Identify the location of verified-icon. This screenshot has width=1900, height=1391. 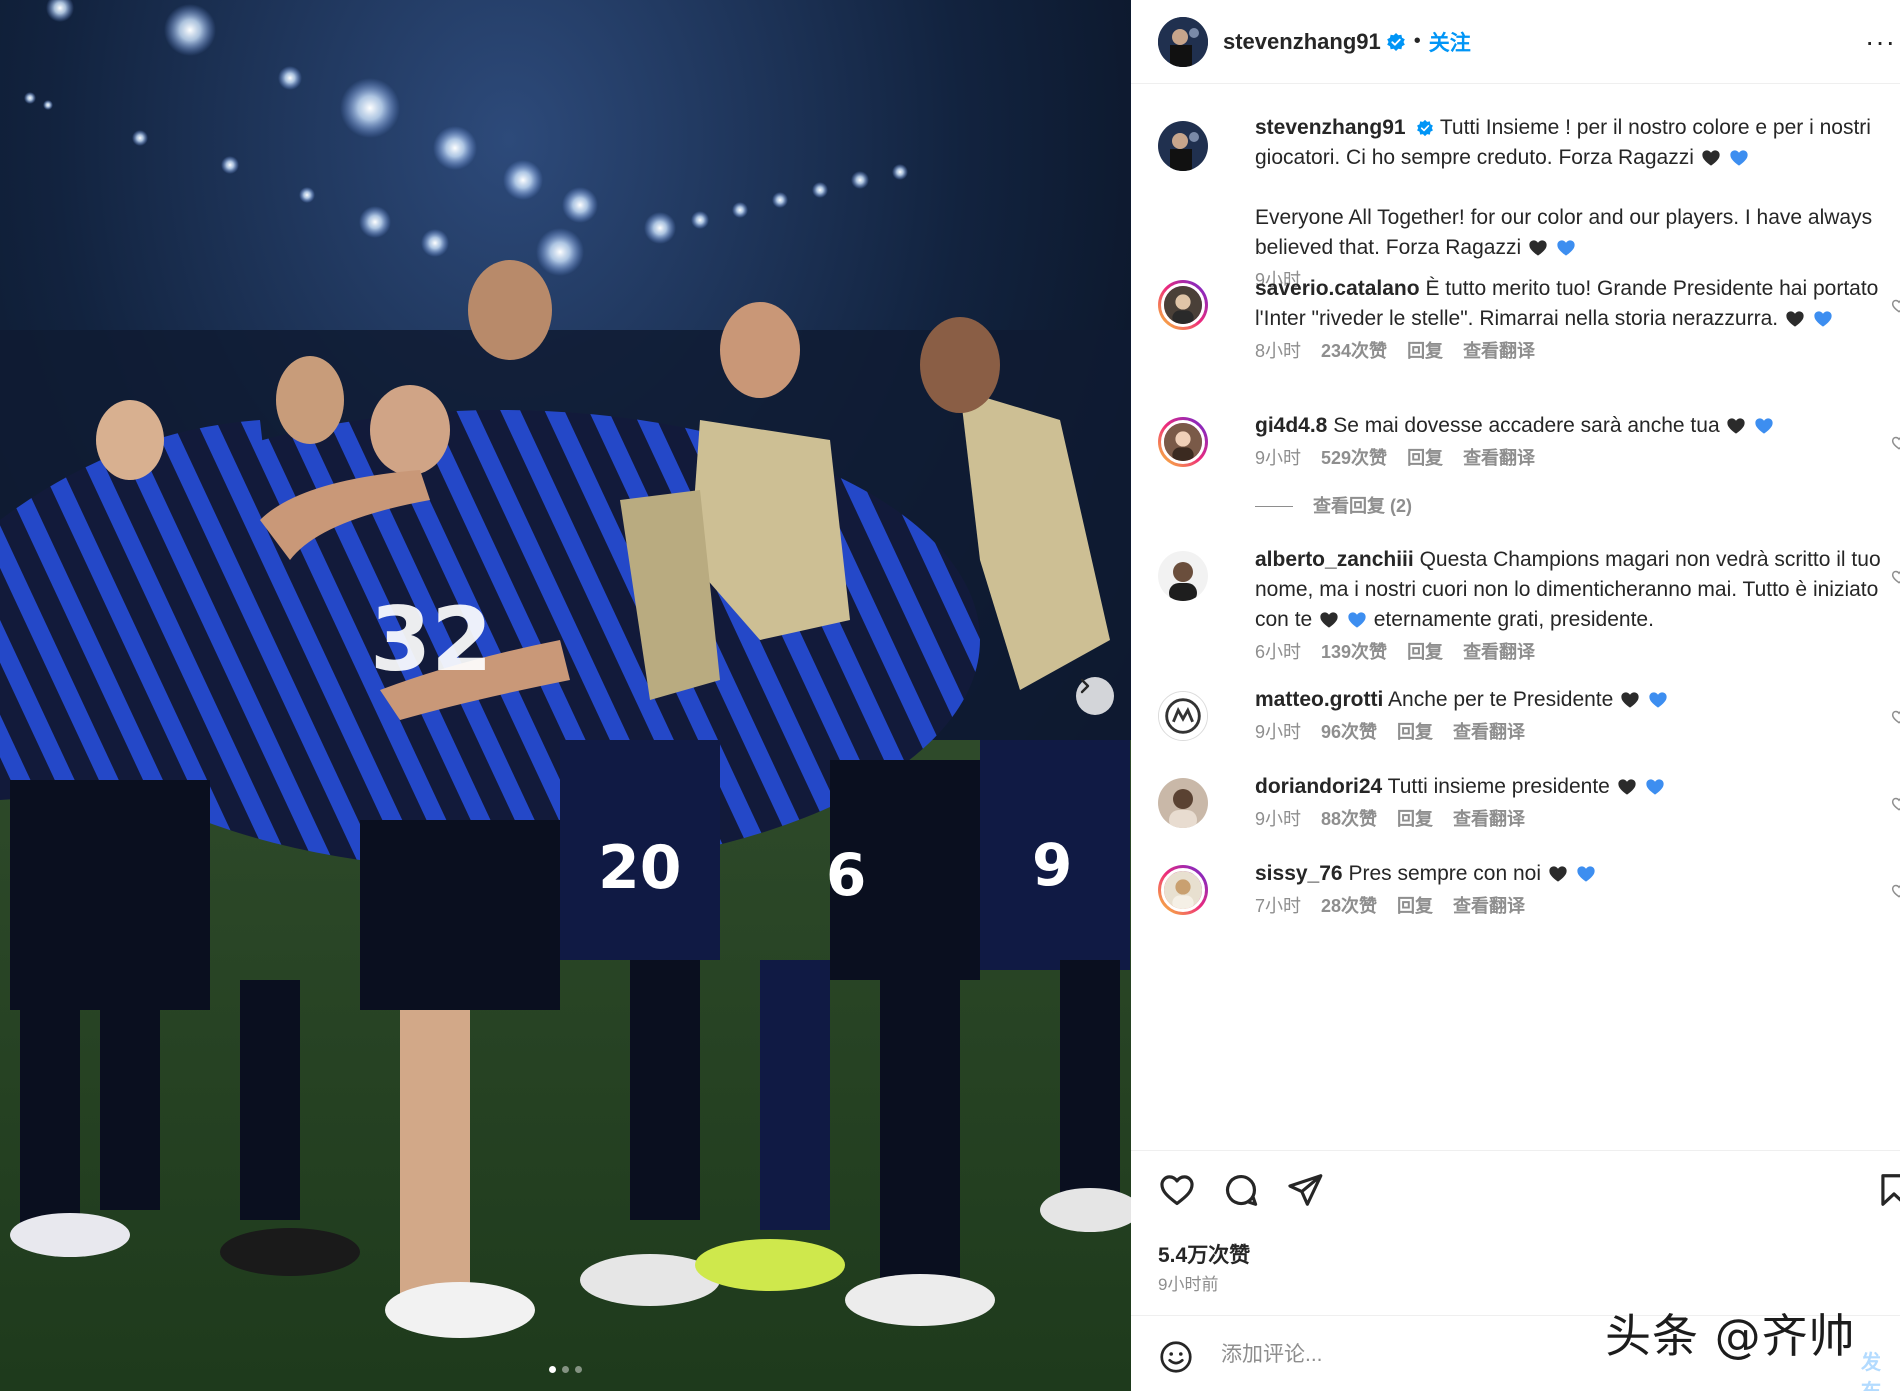
(1425, 128).